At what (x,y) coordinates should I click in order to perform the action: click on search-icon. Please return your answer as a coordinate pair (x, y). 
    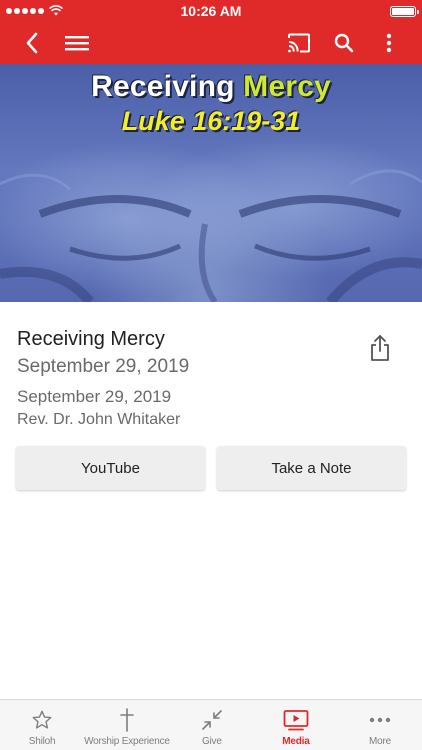
    Looking at the image, I should click on (344, 43).